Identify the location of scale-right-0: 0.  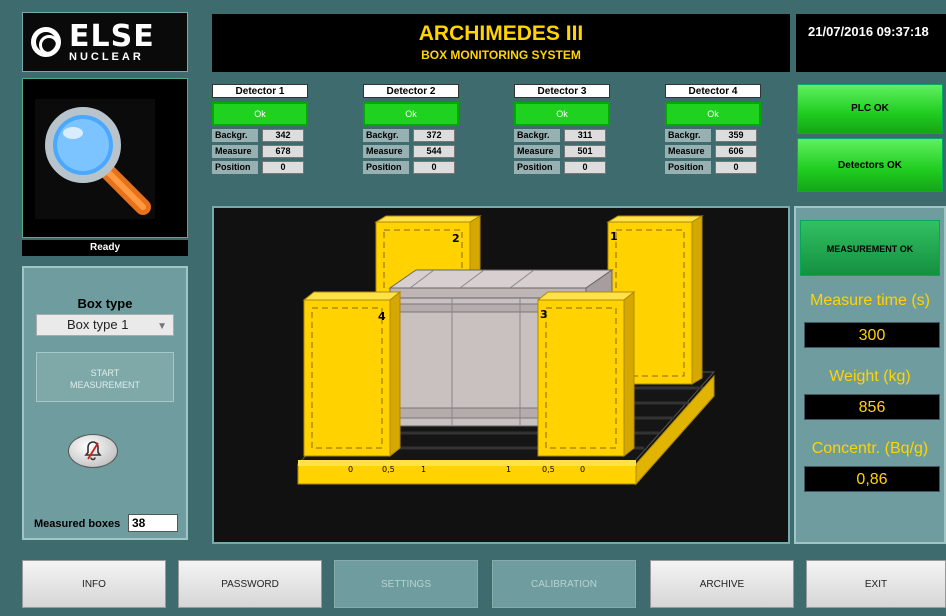
(582, 469).